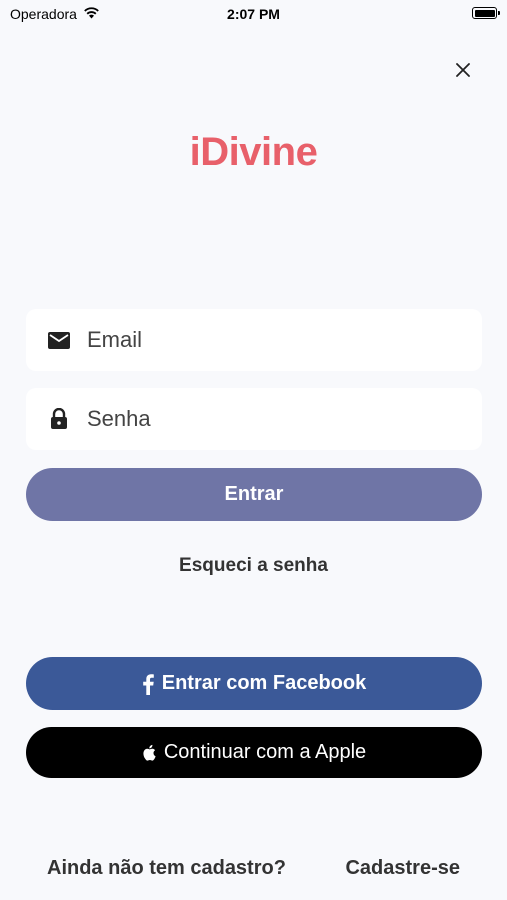 This screenshot has height=900, width=507. I want to click on signup-footer: Ainda não tem cadastro? Cadastre-se, so click(253, 869).